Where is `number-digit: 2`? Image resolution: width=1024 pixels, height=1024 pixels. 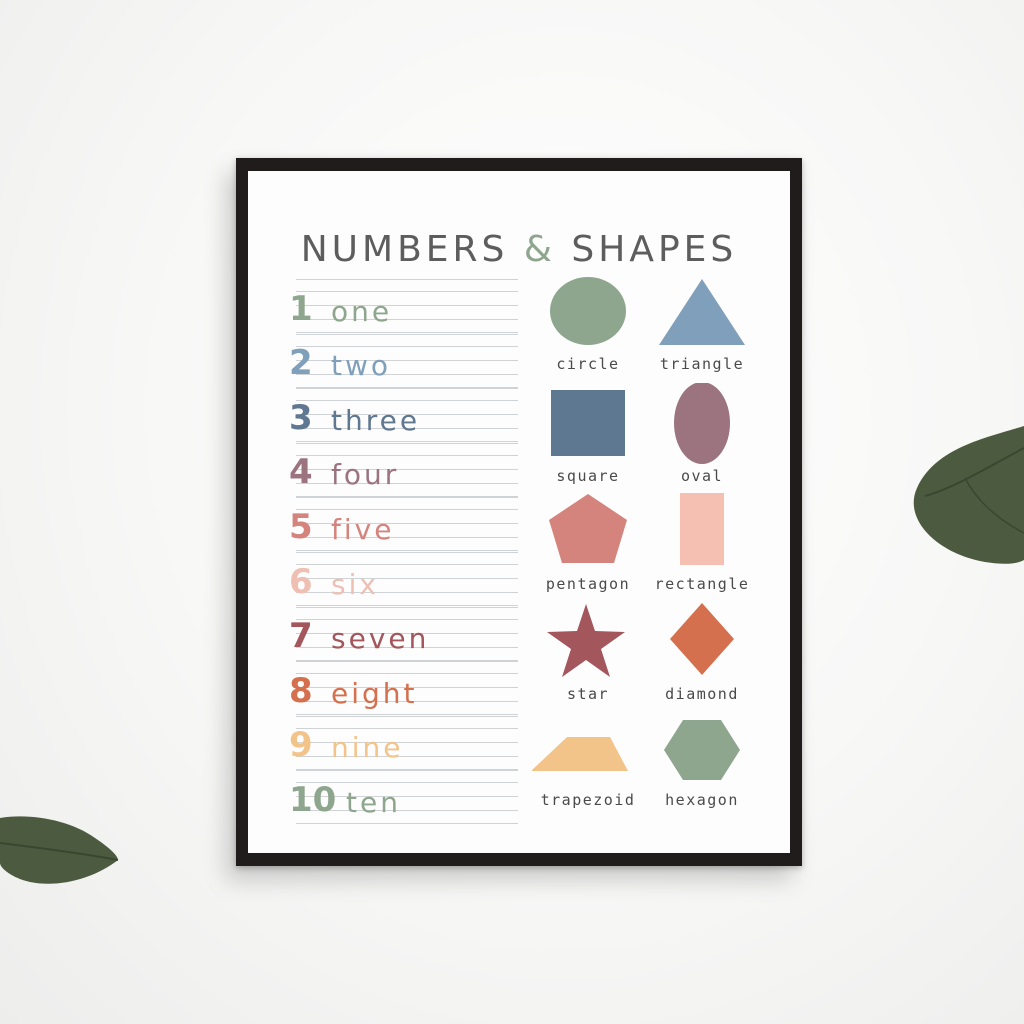
number-digit: 2 is located at coordinates (301, 363).